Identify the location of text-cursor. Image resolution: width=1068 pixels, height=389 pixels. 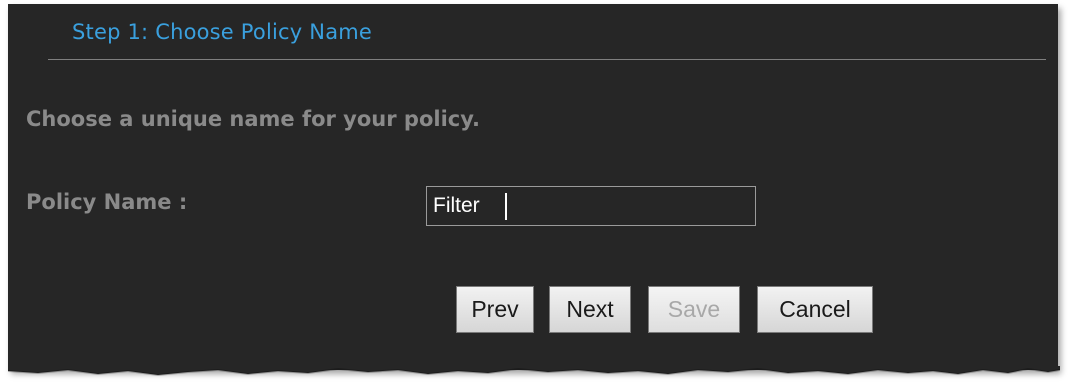
(506, 206).